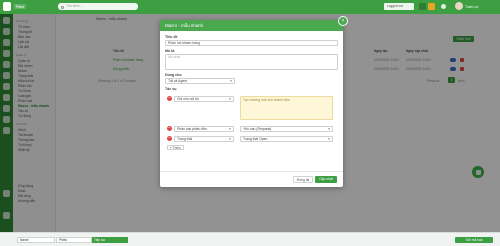 This screenshot has width=500, height=246. Describe the element at coordinates (192, 128) in the screenshot. I see `action-field-value: Phân loại phiếu đến` at that location.